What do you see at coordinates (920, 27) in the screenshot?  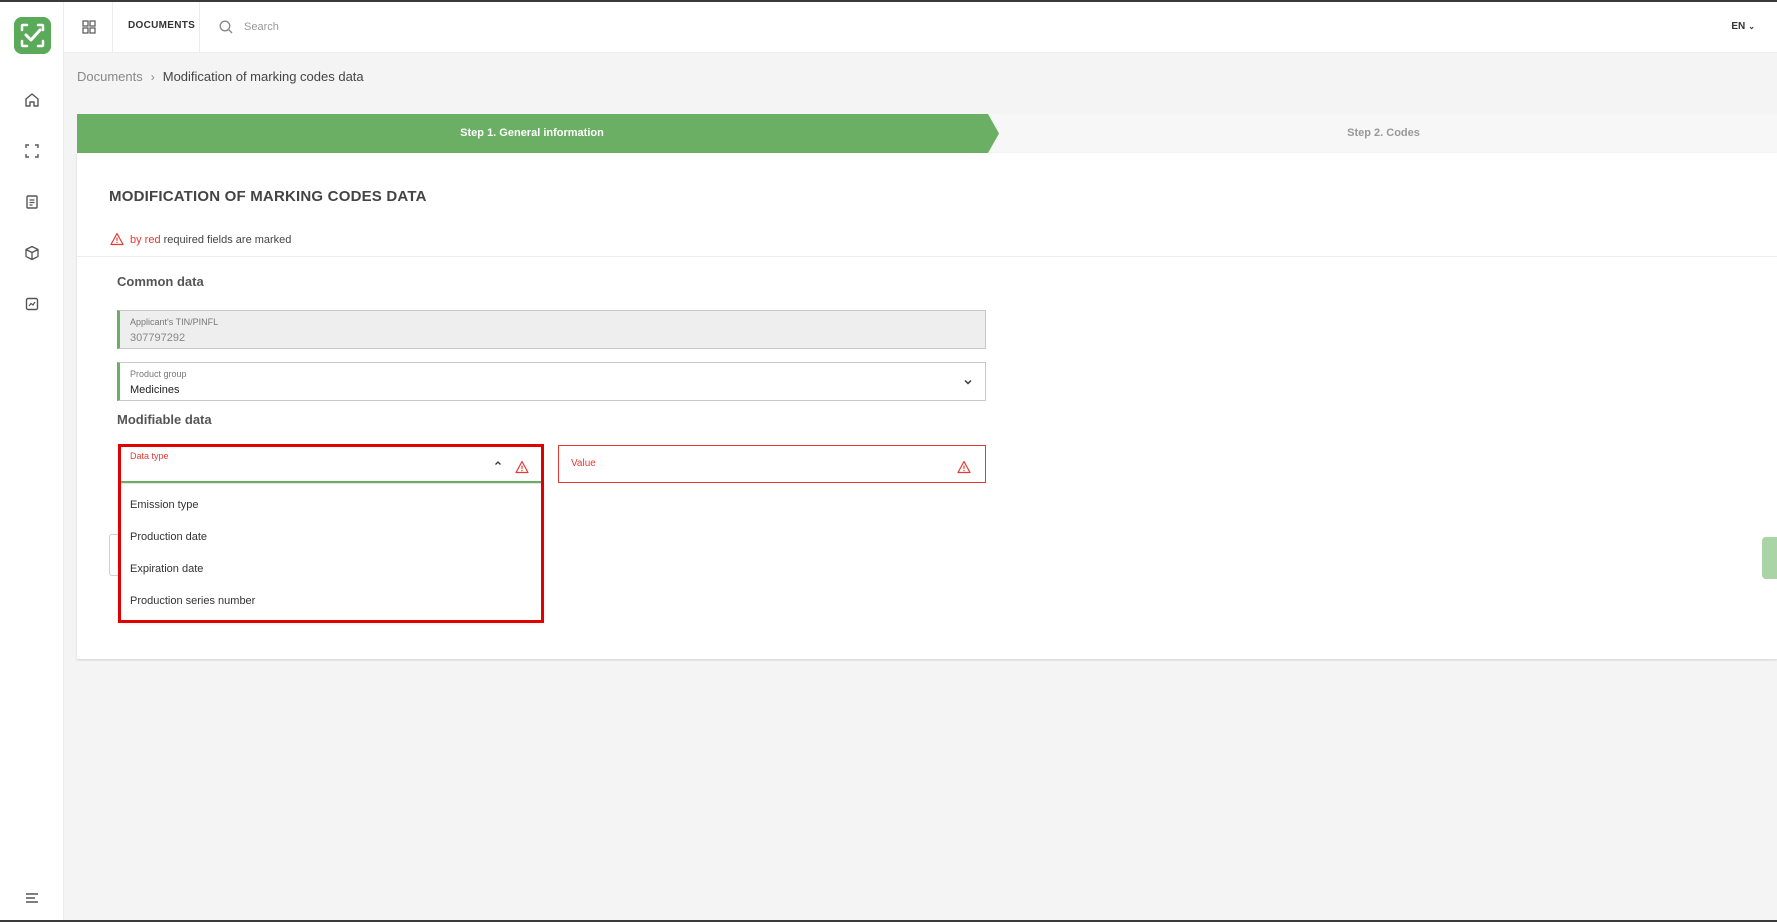 I see `top-header: DOCUMENTS EN⌄` at bounding box center [920, 27].